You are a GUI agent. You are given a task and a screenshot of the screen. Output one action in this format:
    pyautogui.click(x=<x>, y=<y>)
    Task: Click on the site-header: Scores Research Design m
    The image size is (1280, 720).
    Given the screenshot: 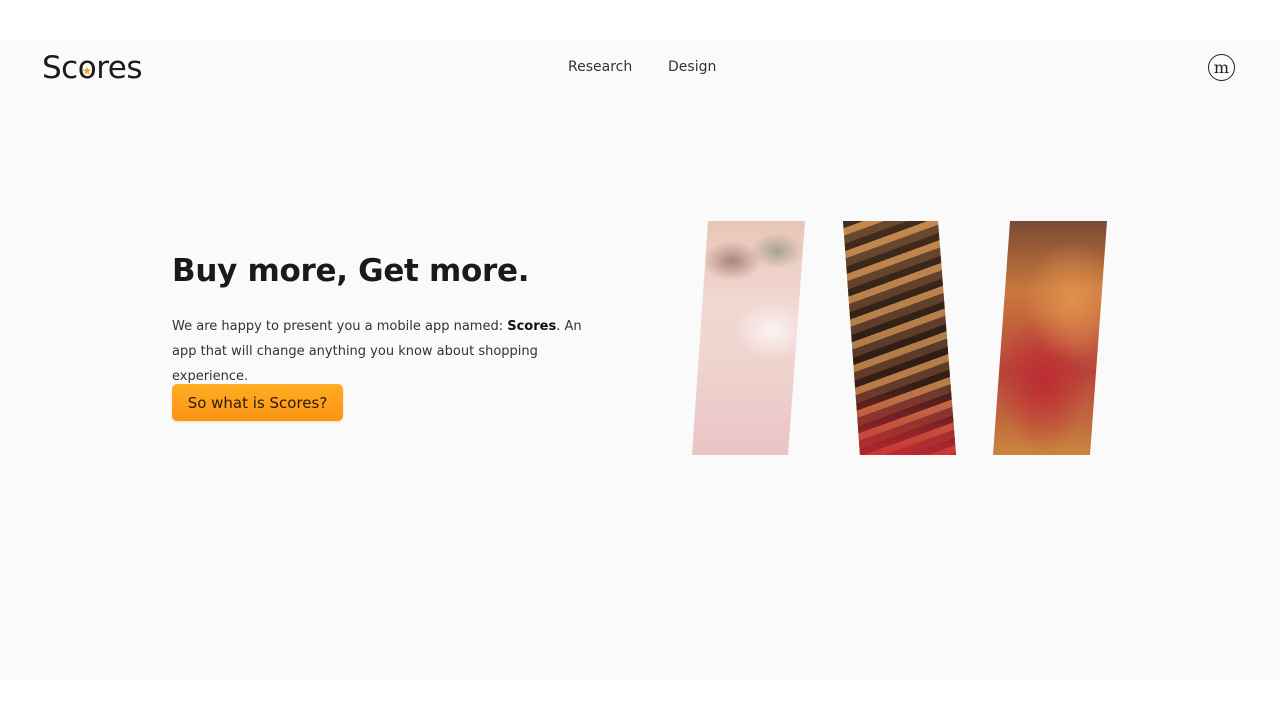 What is the action you would take?
    pyautogui.click(x=640, y=69)
    